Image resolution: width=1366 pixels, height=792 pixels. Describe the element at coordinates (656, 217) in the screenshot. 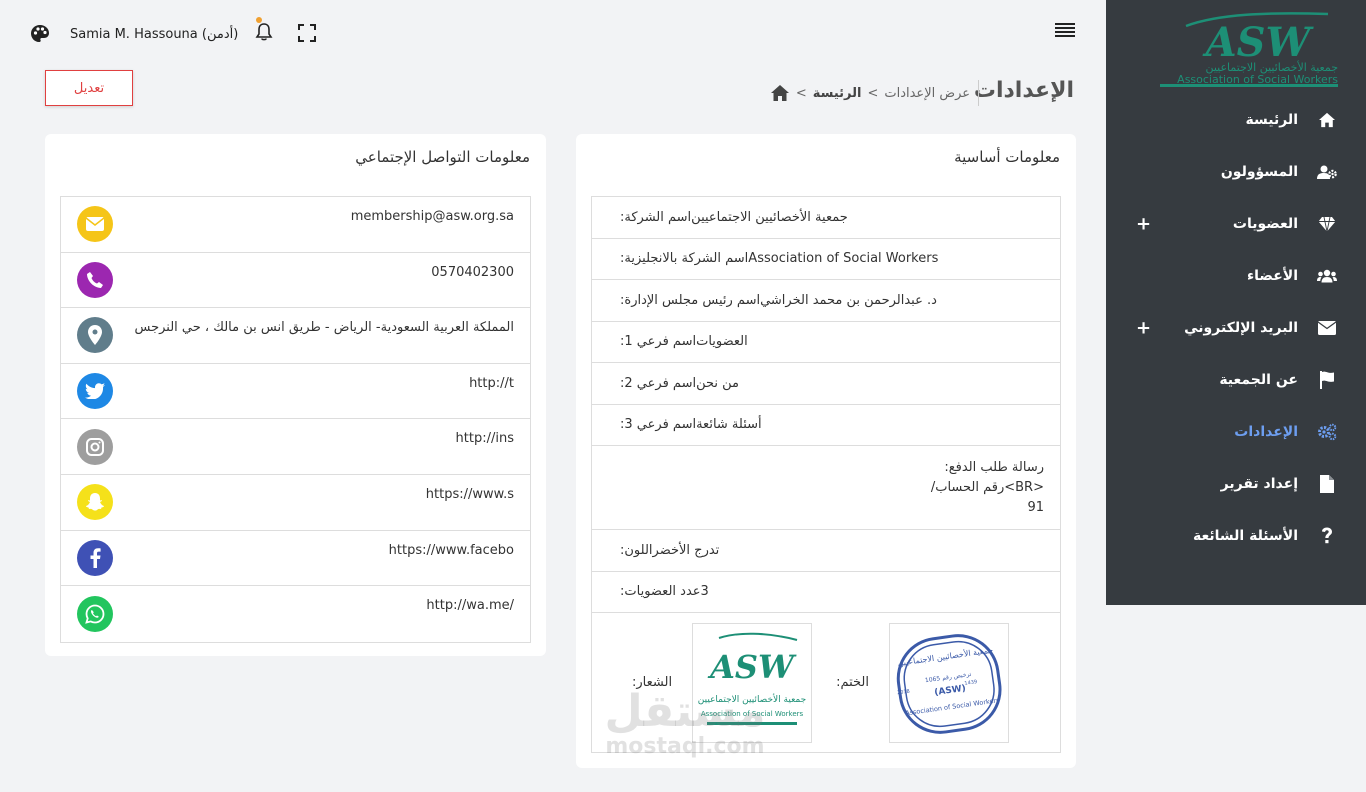

I see `info-label: اسم الشركة:` at that location.